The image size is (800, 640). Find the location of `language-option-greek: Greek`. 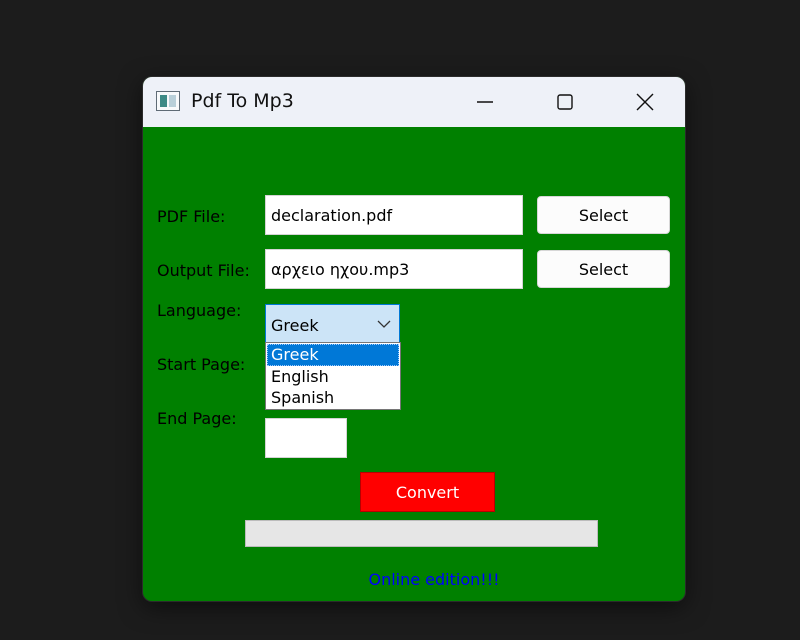

language-option-greek: Greek is located at coordinates (333, 355).